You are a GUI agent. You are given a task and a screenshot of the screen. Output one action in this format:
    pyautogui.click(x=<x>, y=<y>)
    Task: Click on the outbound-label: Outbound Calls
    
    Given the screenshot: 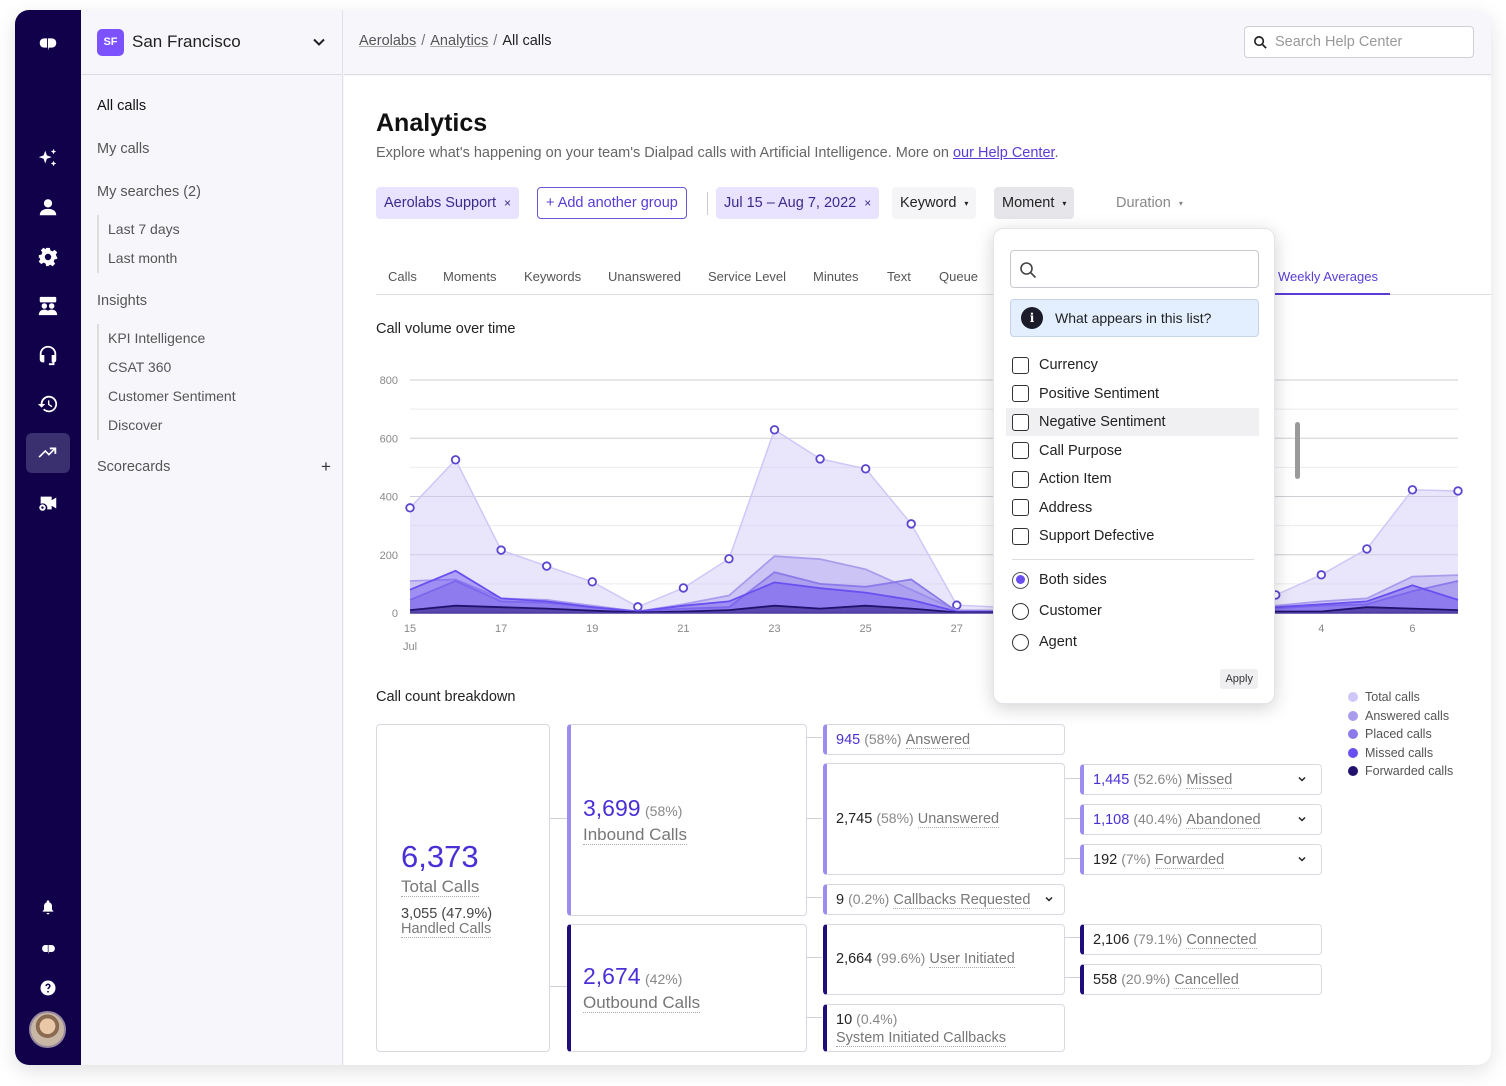 What is the action you would take?
    pyautogui.click(x=642, y=1003)
    